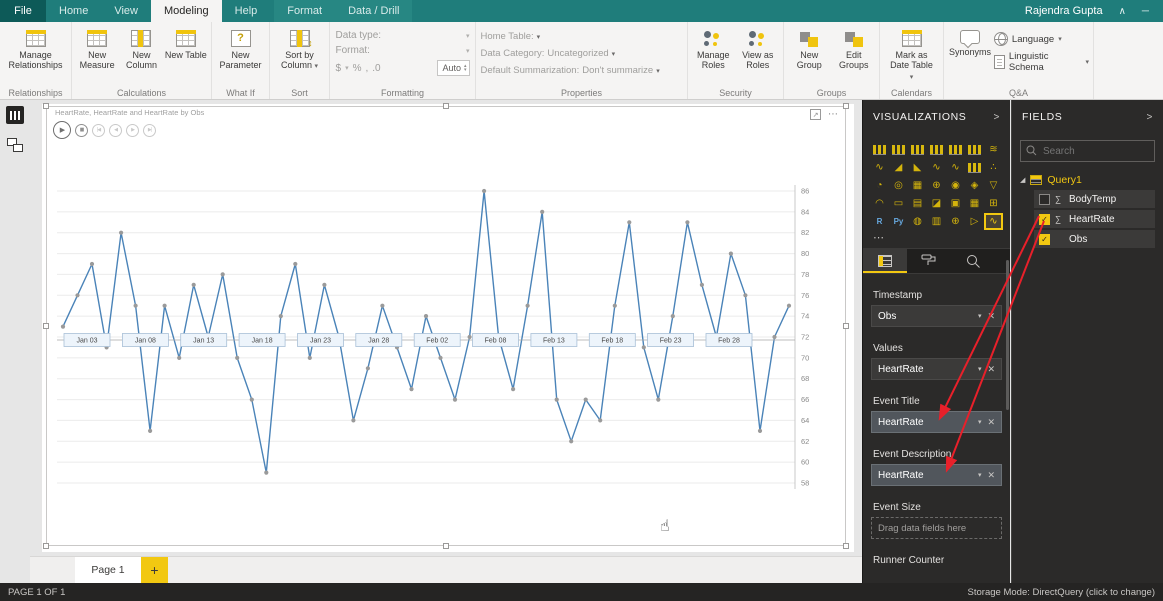 The height and width of the screenshot is (601, 1163). I want to click on resize-handle-w, so click(46, 326).